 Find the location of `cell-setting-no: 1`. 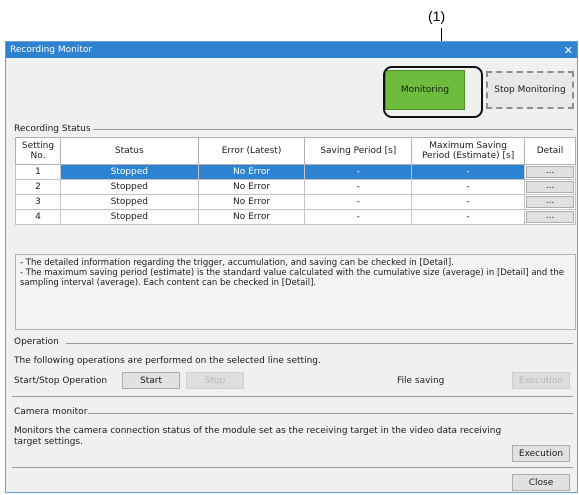

cell-setting-no: 1 is located at coordinates (38, 172).